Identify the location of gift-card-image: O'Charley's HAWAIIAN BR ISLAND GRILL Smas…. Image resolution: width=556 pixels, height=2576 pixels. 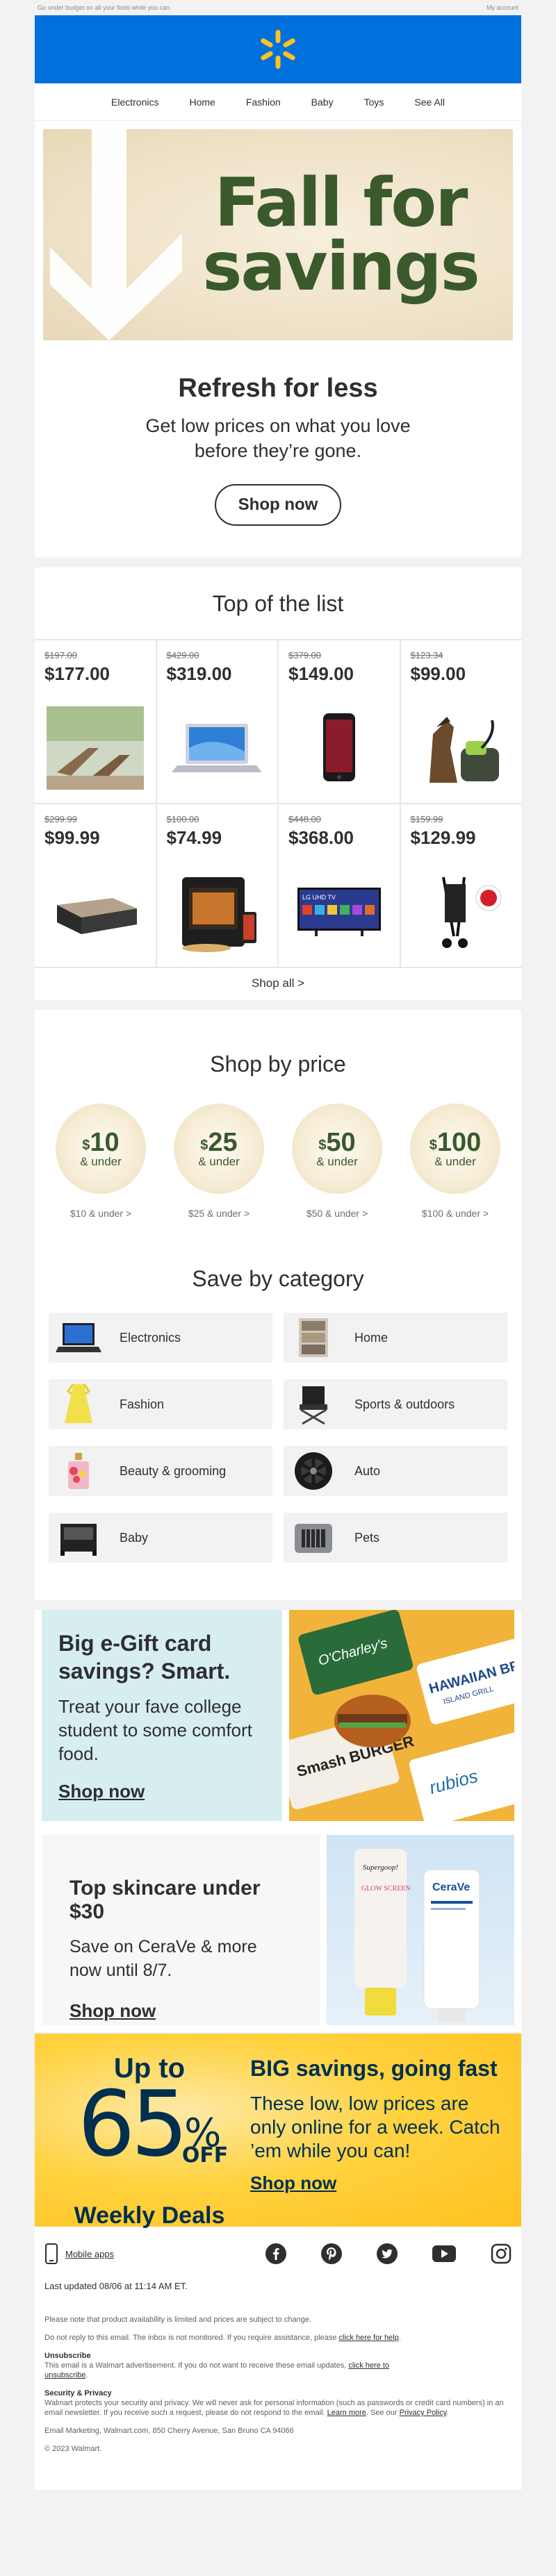
(401, 1715).